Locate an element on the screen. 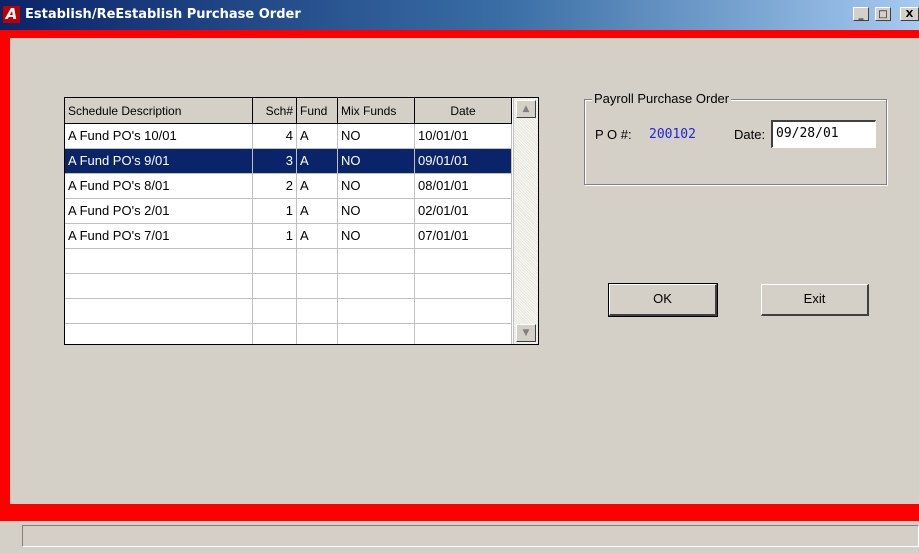 The image size is (919, 554). cell-description: A Fund PO's 10/01 is located at coordinates (159, 136).